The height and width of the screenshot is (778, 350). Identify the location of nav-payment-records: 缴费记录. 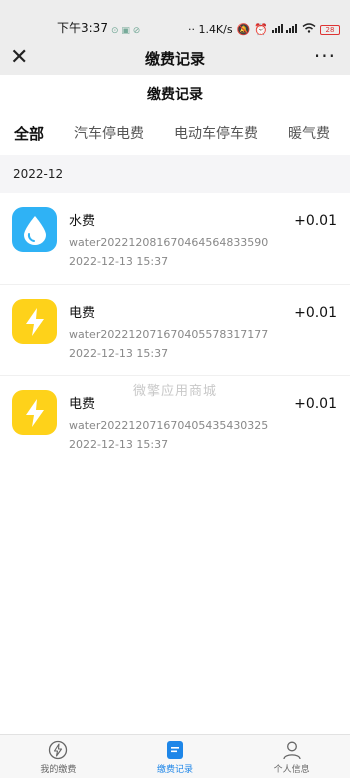
(175, 756).